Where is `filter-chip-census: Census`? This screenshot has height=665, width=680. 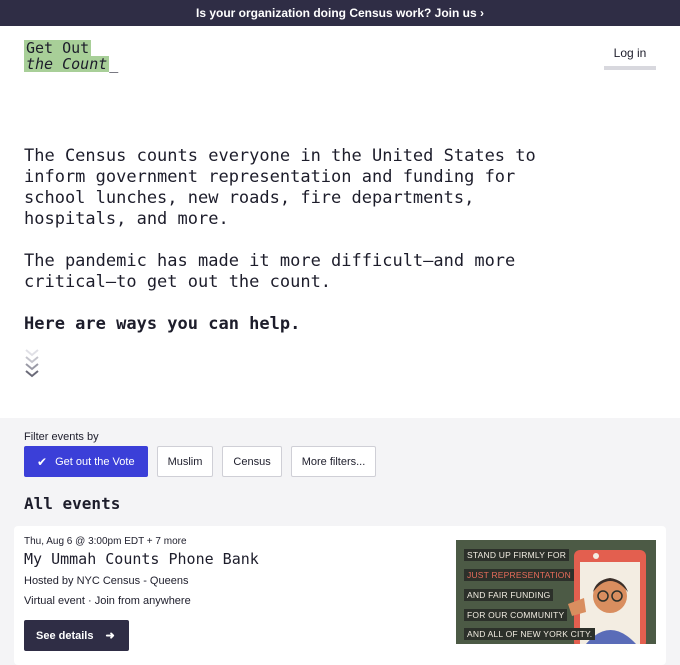 filter-chip-census: Census is located at coordinates (252, 461).